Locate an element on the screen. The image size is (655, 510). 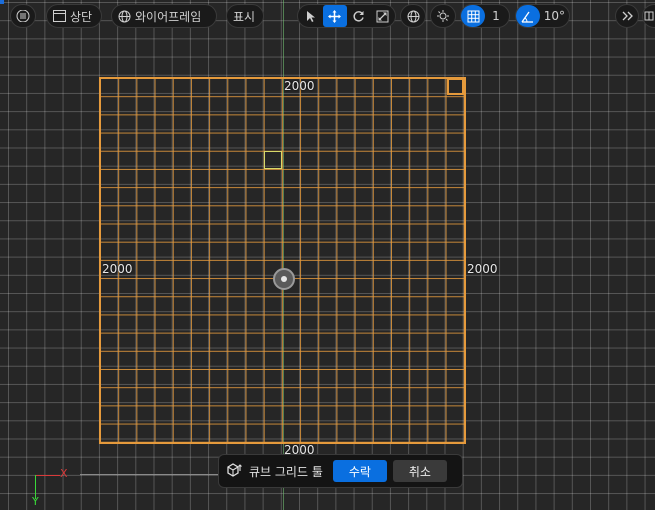
x-axis-label: X is located at coordinates (64, 473).